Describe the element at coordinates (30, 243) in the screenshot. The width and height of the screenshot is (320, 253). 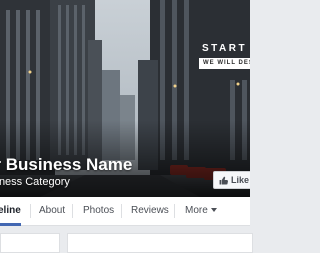
I see `left-column-card` at that location.